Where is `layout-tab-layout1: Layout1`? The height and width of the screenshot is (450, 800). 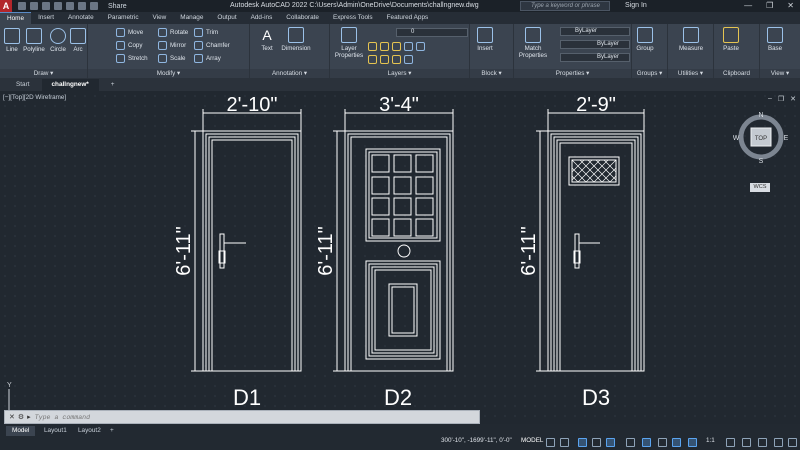 layout-tab-layout1: Layout1 is located at coordinates (55, 431).